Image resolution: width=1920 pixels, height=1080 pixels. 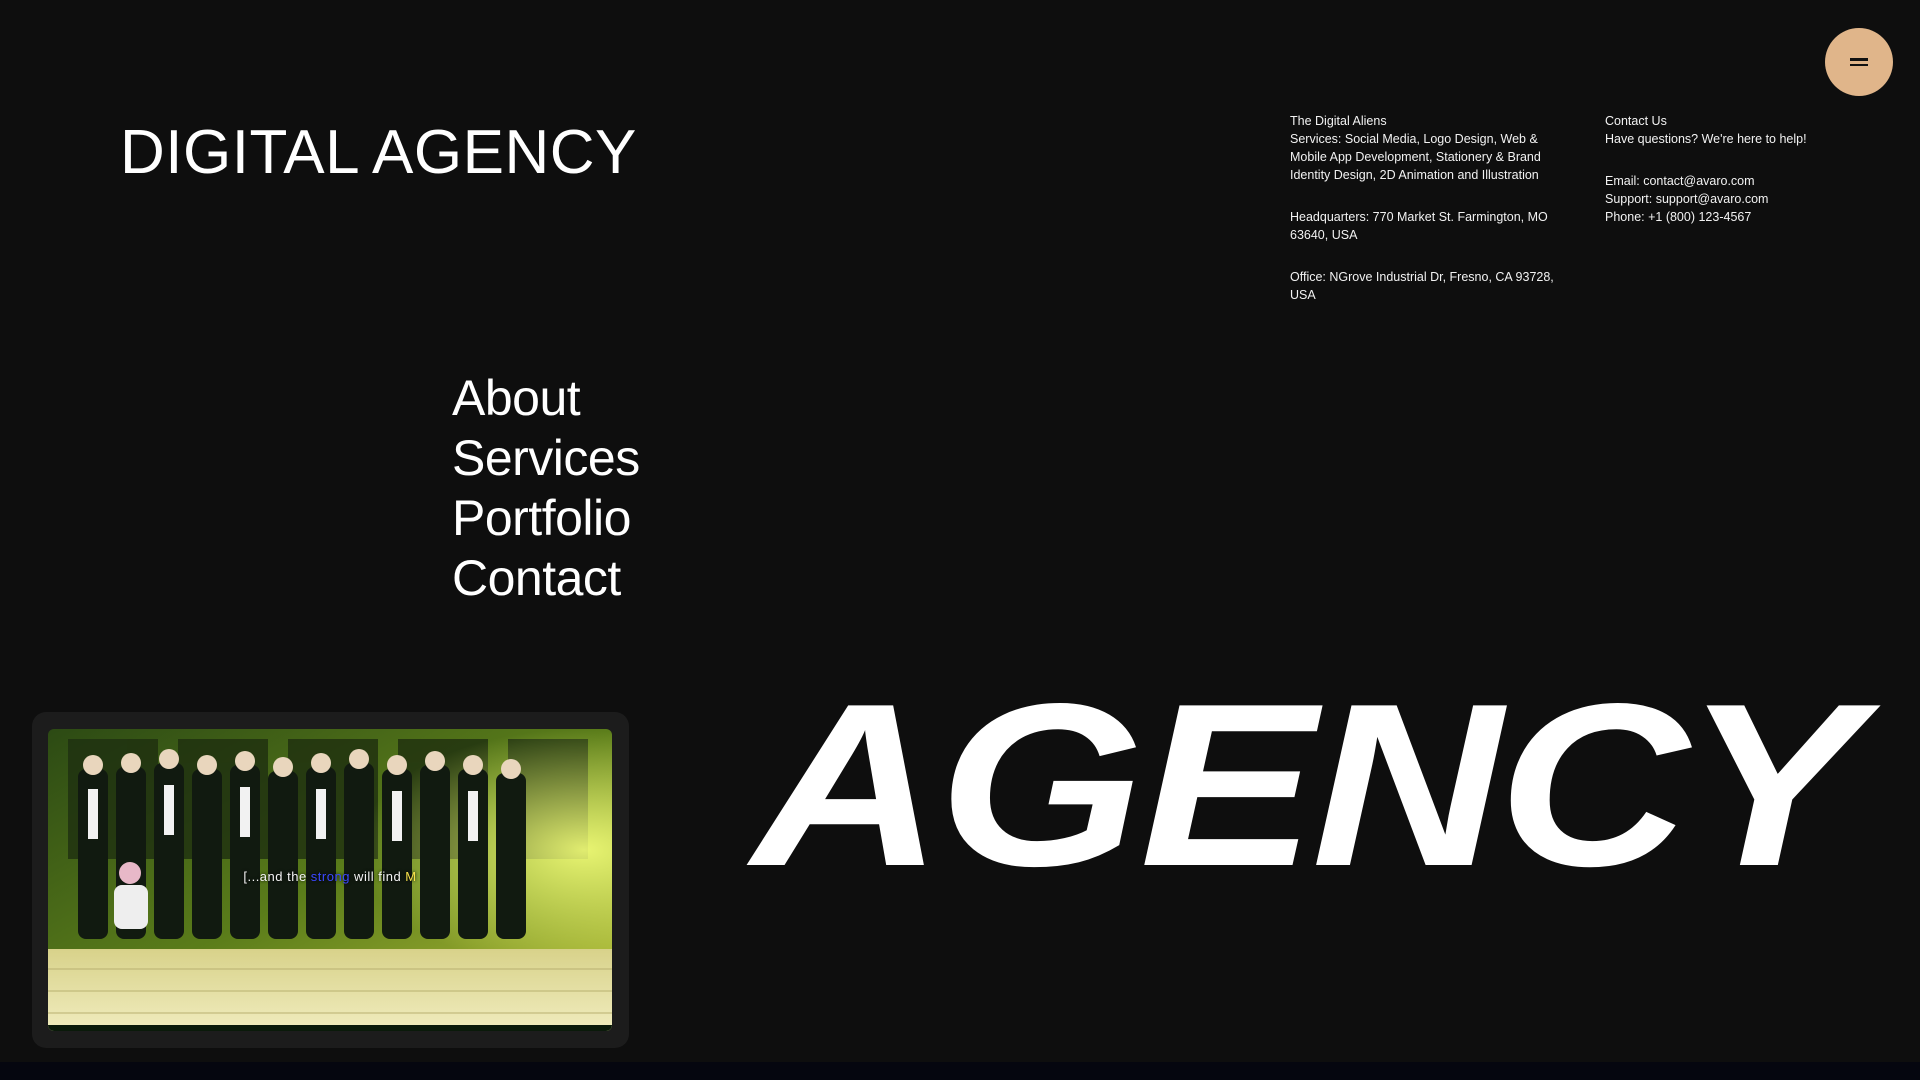 I want to click on nav-item-services: Services, so click(x=546, y=458).